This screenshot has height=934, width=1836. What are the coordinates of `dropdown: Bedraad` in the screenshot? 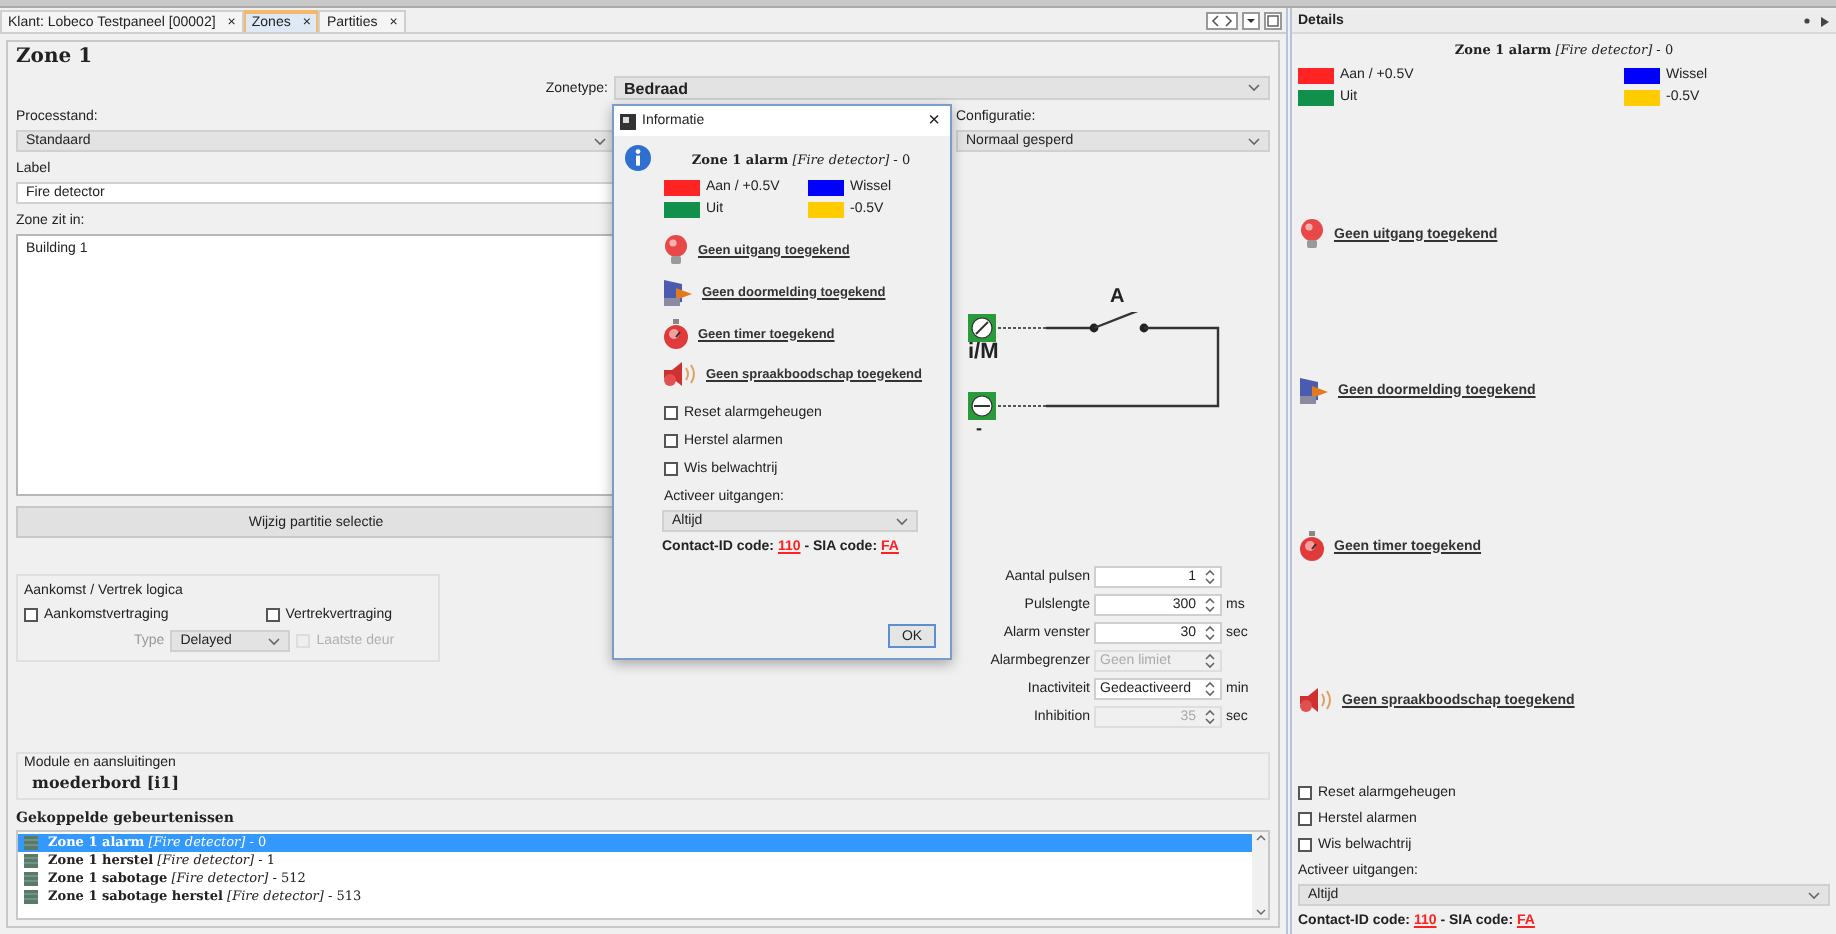 It's located at (942, 88).